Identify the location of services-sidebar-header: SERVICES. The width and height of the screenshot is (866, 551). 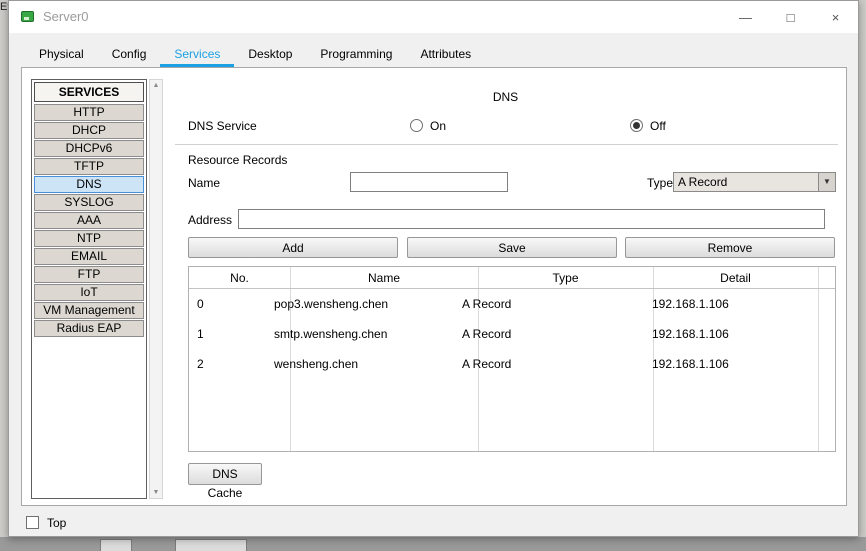
(89, 92).